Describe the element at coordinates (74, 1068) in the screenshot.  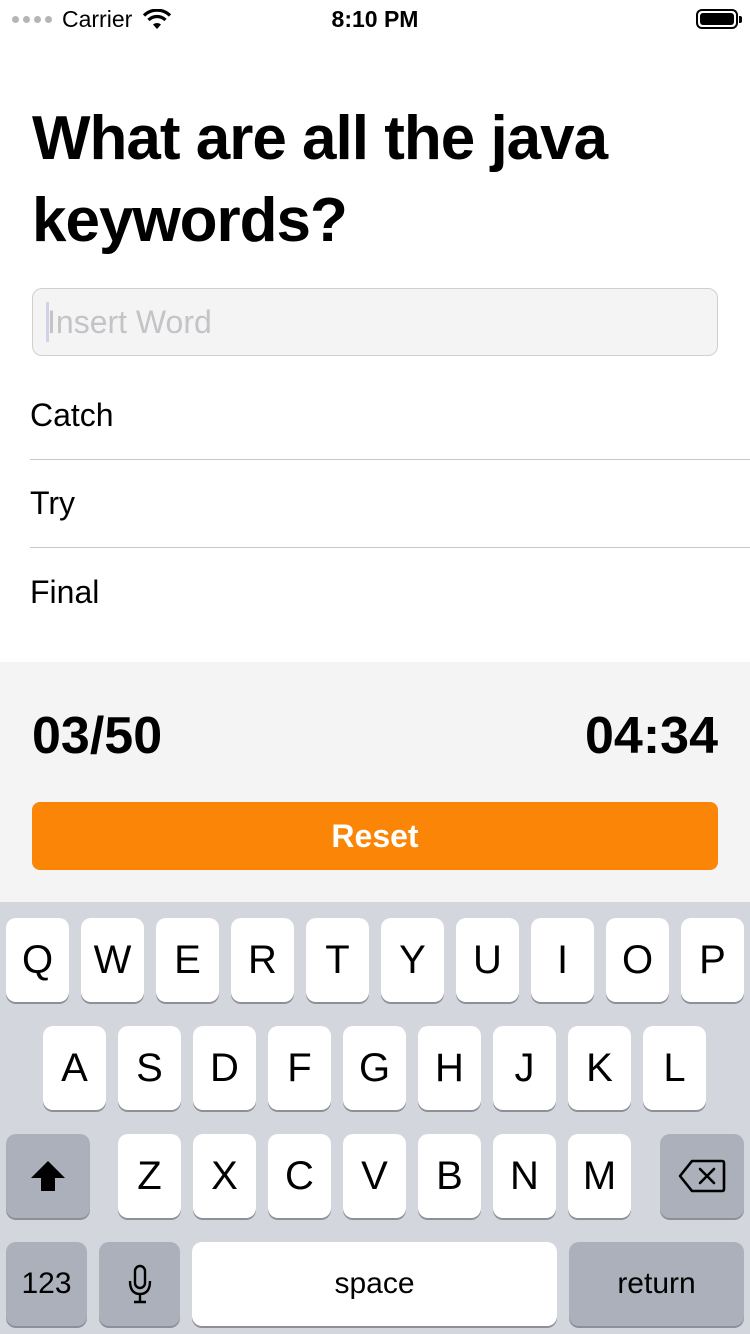
I see `key-a: A` at that location.